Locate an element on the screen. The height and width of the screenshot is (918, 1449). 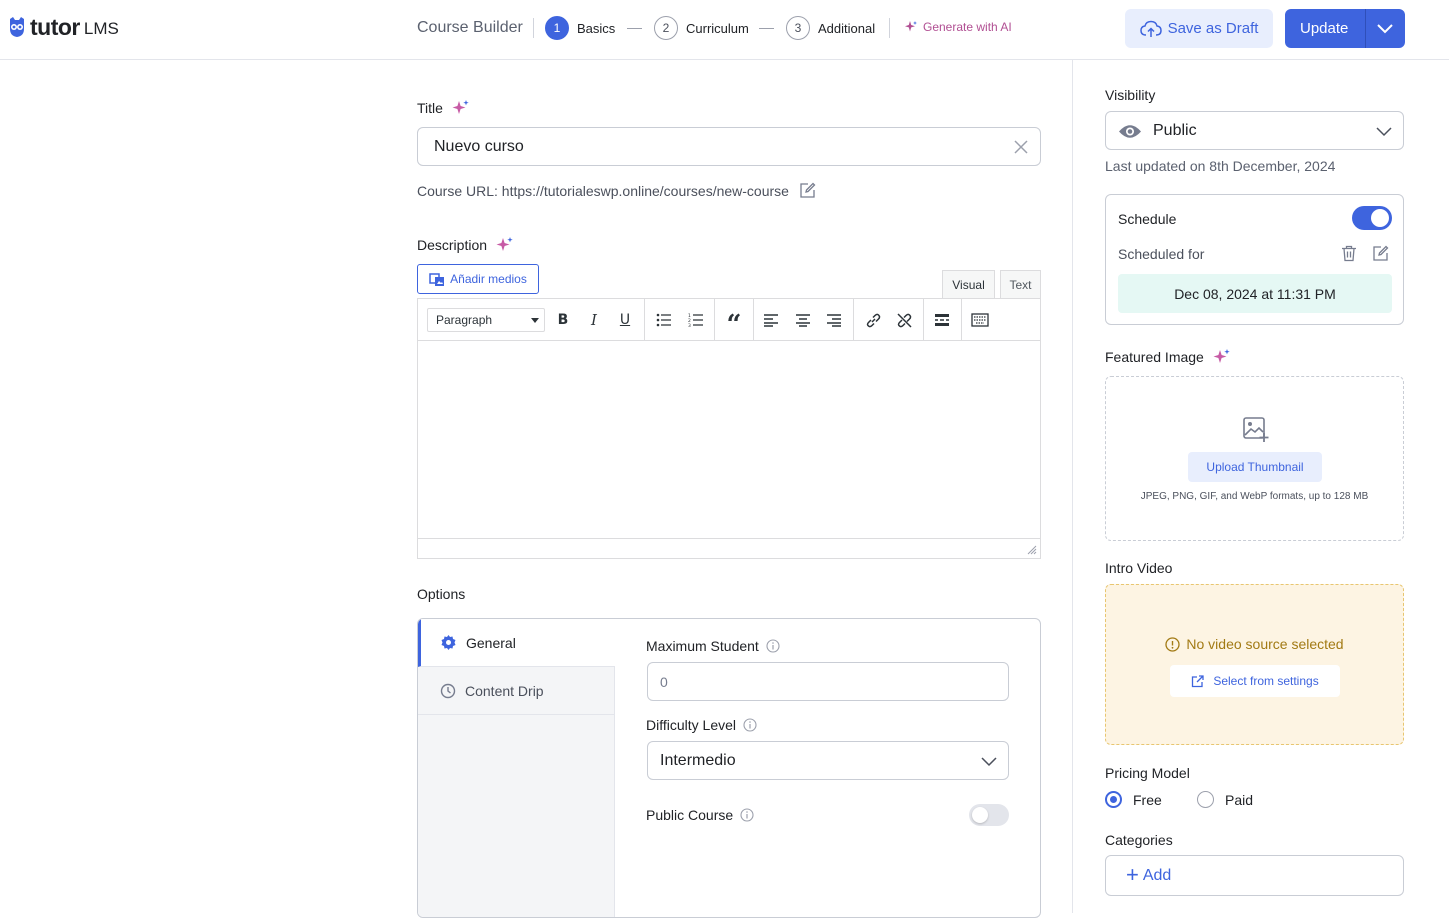
intro-video-label: Intro Video is located at coordinates (1139, 568).